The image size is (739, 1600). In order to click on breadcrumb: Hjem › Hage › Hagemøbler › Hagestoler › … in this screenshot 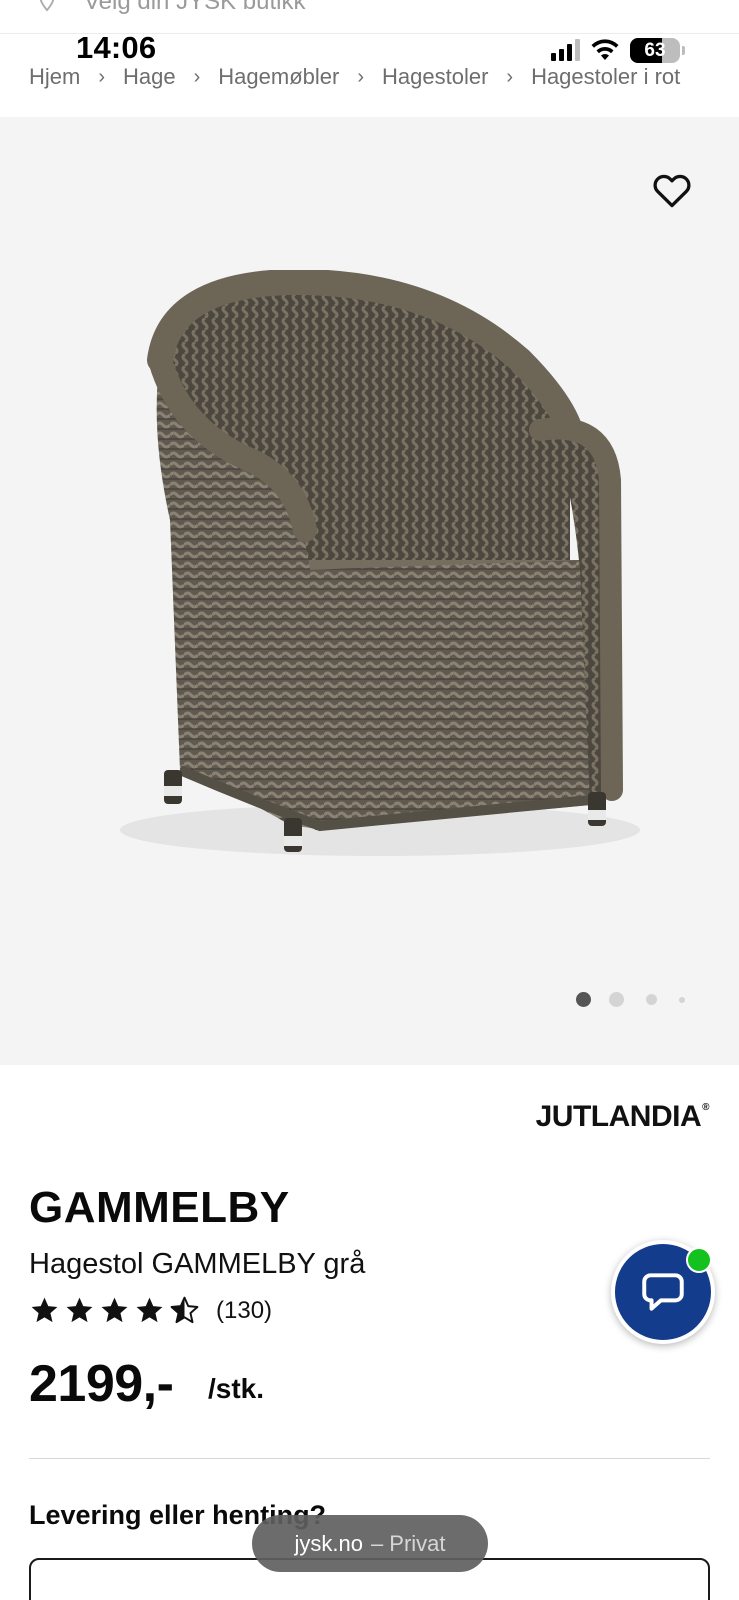, I will do `click(369, 77)`.